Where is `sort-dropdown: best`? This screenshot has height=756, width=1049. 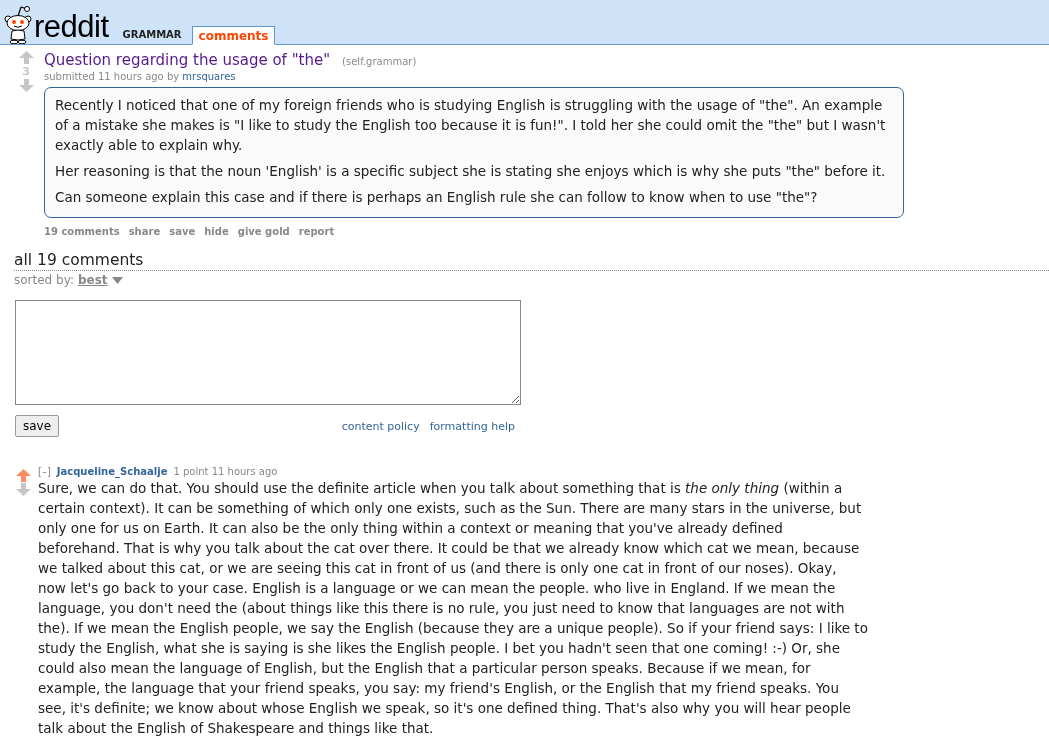 sort-dropdown: best is located at coordinates (92, 280).